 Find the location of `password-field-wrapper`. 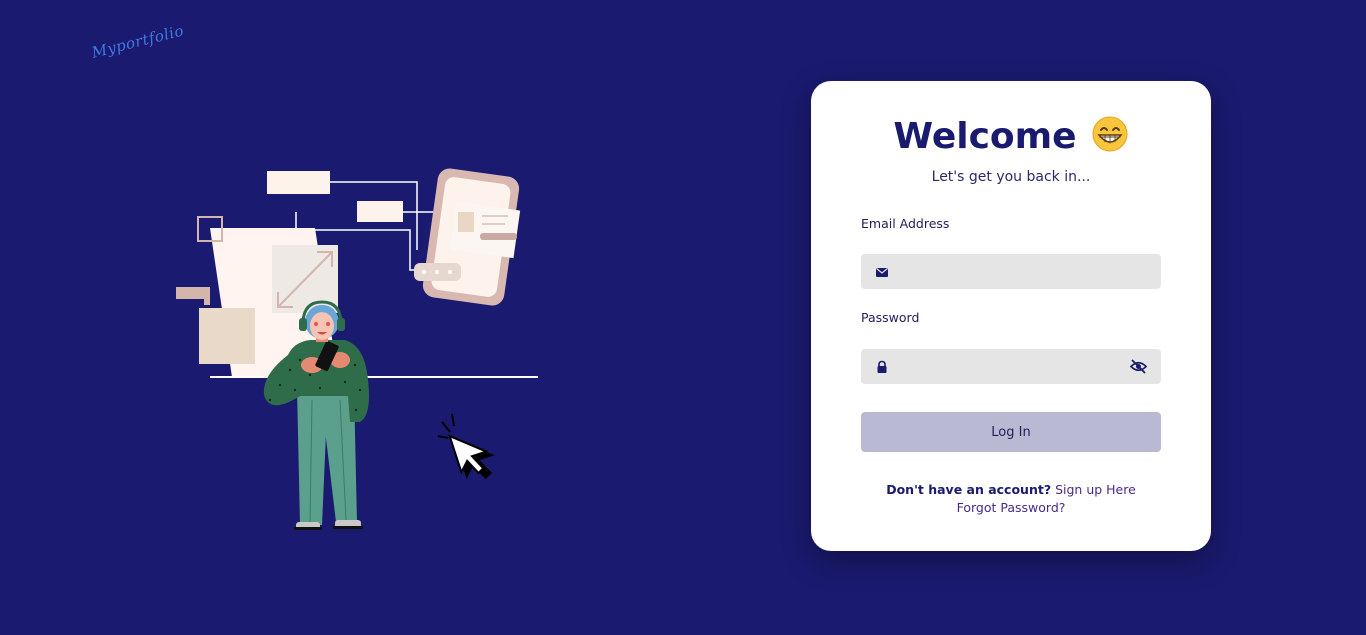

password-field-wrapper is located at coordinates (1011, 367).